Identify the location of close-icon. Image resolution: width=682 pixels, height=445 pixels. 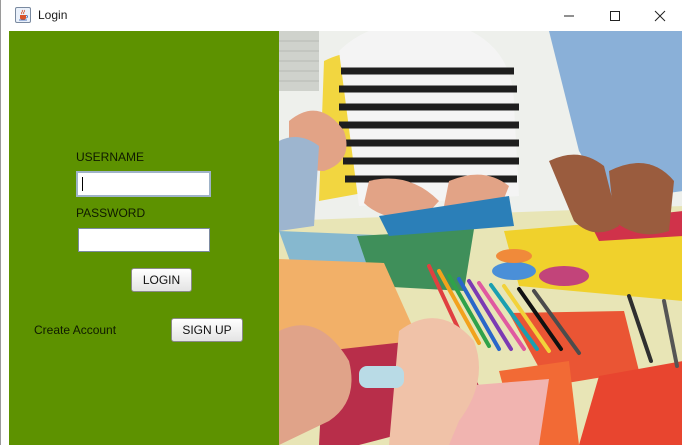
(660, 15).